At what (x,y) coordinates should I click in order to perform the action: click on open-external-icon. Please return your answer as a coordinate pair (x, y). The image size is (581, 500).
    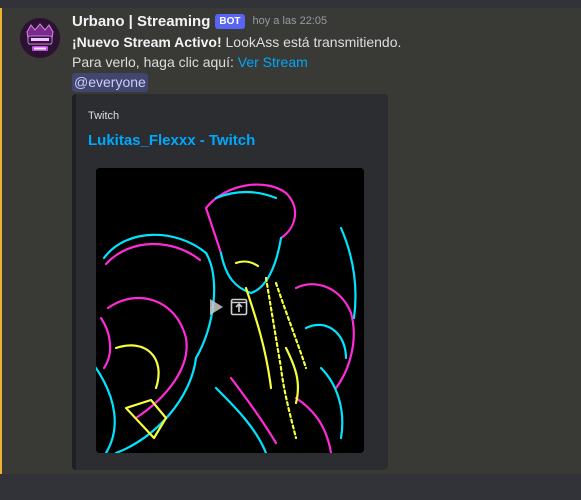
    Looking at the image, I should click on (239, 307).